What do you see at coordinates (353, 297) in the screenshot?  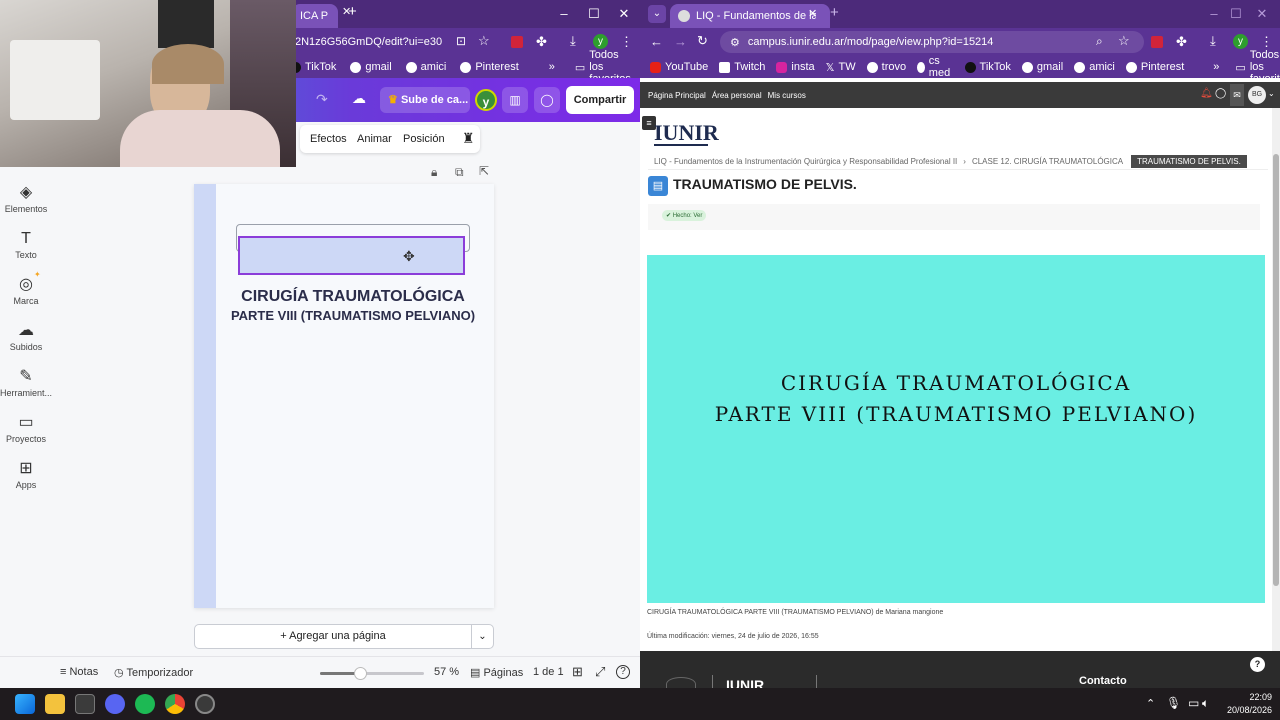 I see `slide-title: CIRUGÍA TRAUMATOLÓGICA` at bounding box center [353, 297].